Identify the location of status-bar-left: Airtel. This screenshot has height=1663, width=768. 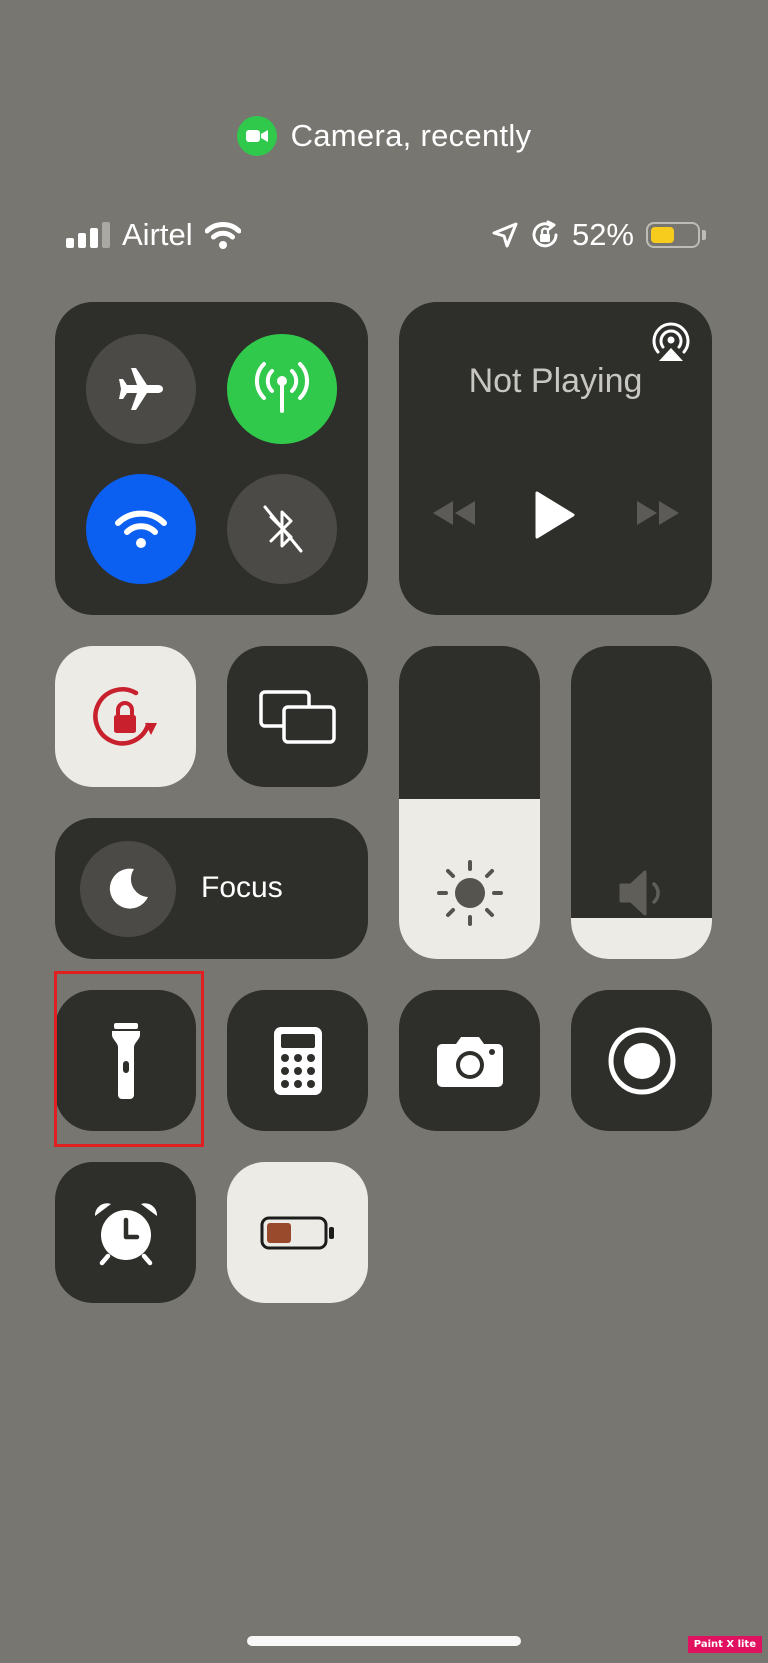
(153, 235).